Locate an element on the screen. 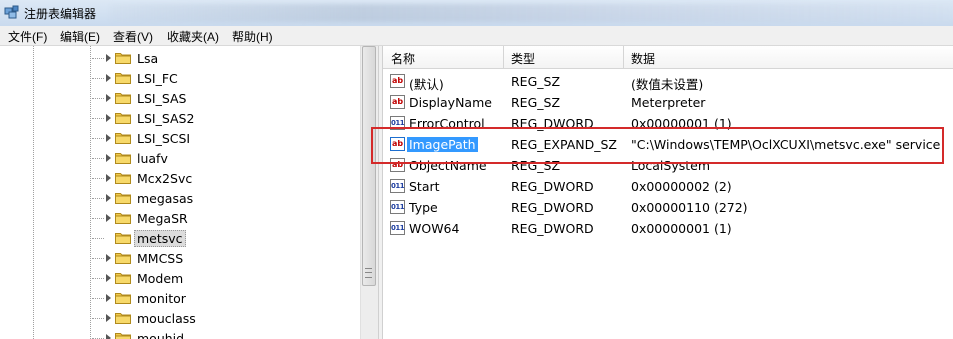 The height and width of the screenshot is (339, 953). tree-item: Mcx2Svc is located at coordinates (222, 178).